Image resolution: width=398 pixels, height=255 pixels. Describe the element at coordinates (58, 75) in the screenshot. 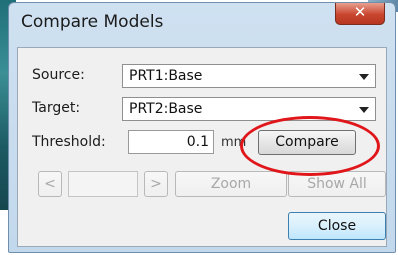

I see `source-label: Source:` at that location.